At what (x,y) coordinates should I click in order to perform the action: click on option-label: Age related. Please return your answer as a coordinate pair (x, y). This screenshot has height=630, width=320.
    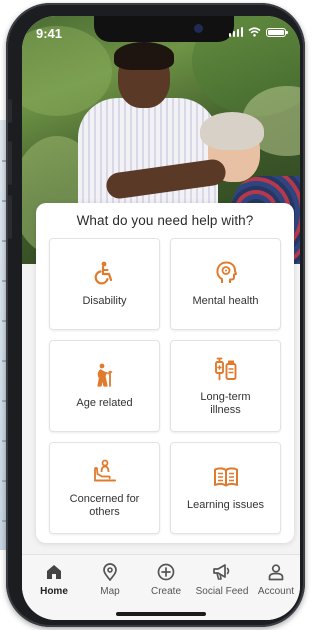
    Looking at the image, I should click on (104, 403).